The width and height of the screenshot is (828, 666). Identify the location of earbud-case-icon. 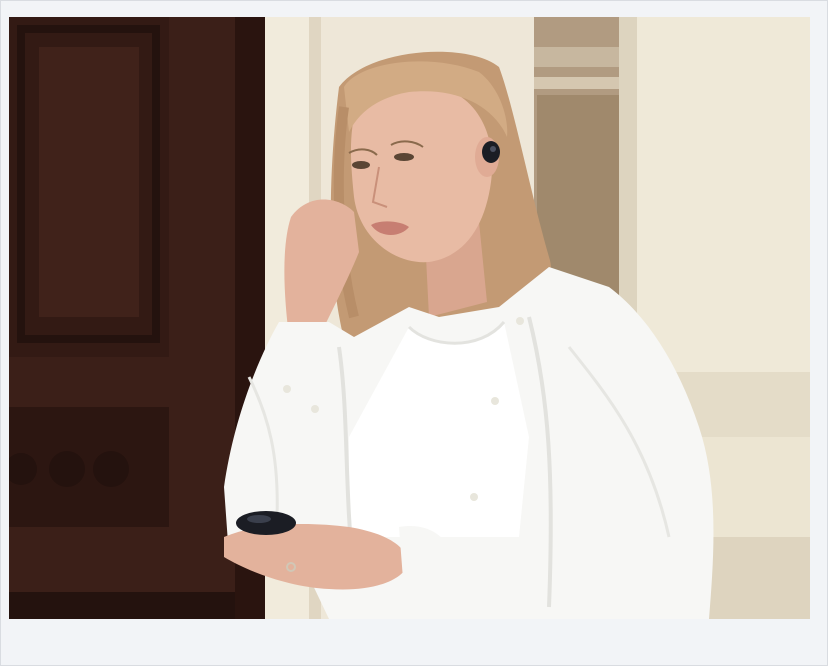
(266, 523).